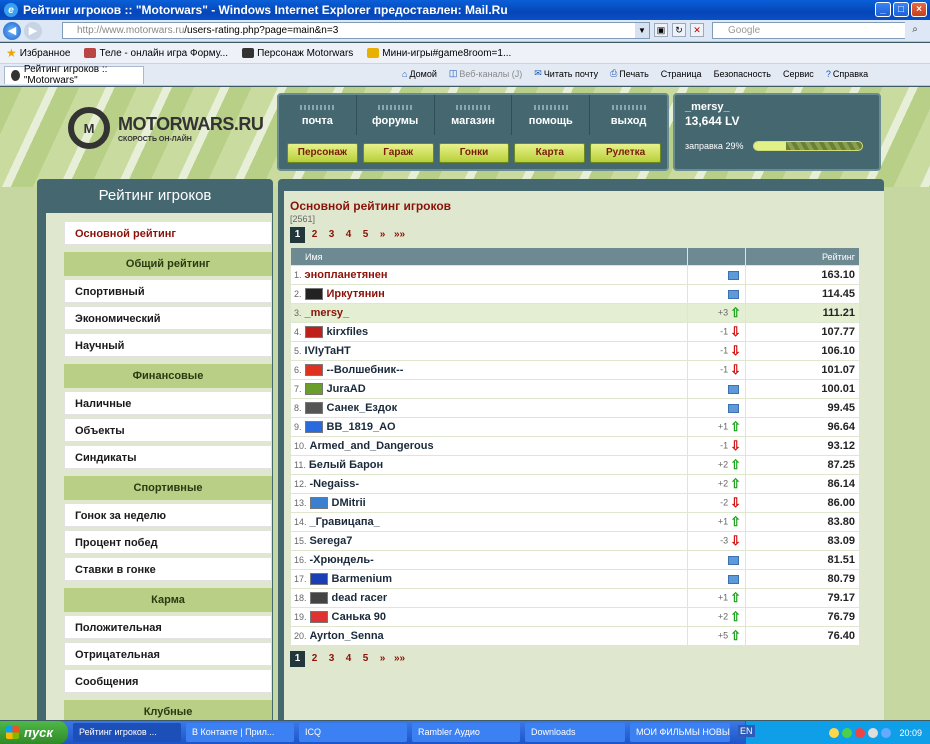 The height and width of the screenshot is (744, 930). Describe the element at coordinates (575, 427) in the screenshot. I see `table-row: 9. BB_1819_AO +1 ⇧ 96.64` at that location.